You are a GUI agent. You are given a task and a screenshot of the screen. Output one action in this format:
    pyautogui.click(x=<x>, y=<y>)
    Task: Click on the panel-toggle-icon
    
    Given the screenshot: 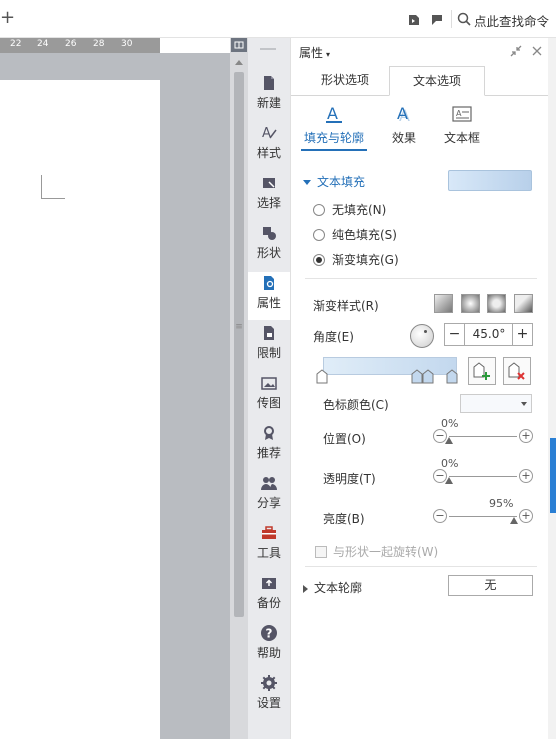 What is the action you would take?
    pyautogui.click(x=239, y=45)
    